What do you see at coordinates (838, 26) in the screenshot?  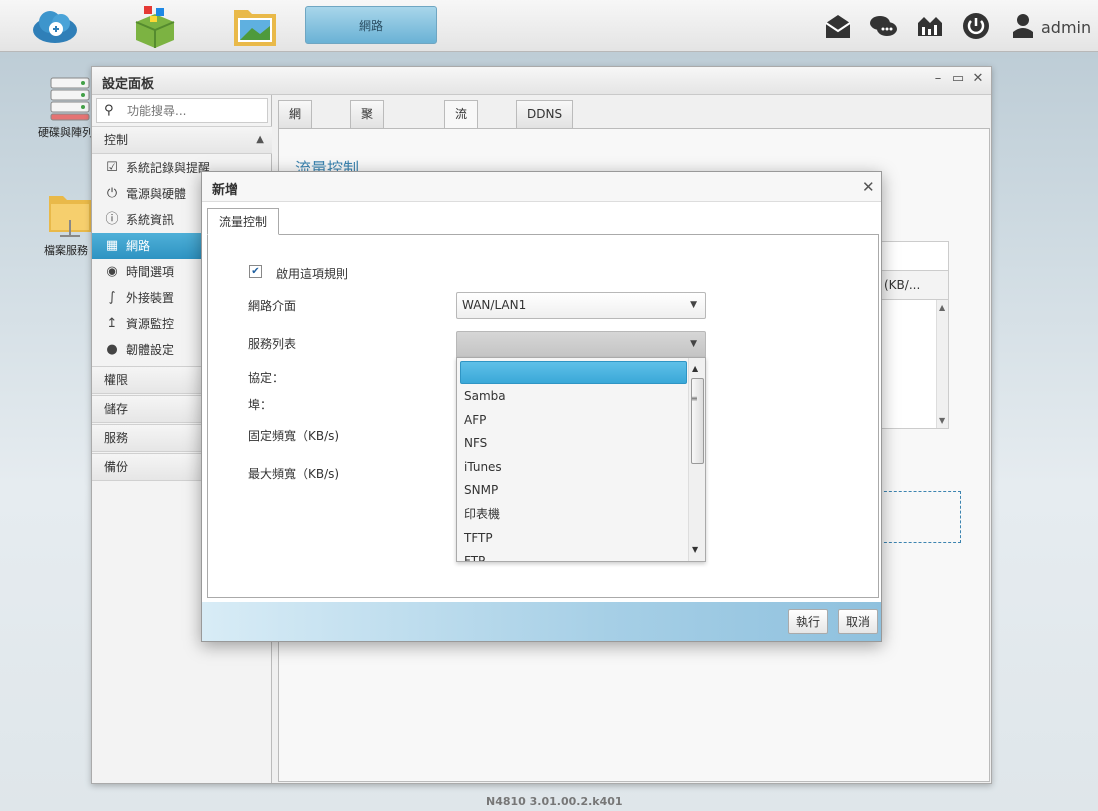 I see `mail-icon` at bounding box center [838, 26].